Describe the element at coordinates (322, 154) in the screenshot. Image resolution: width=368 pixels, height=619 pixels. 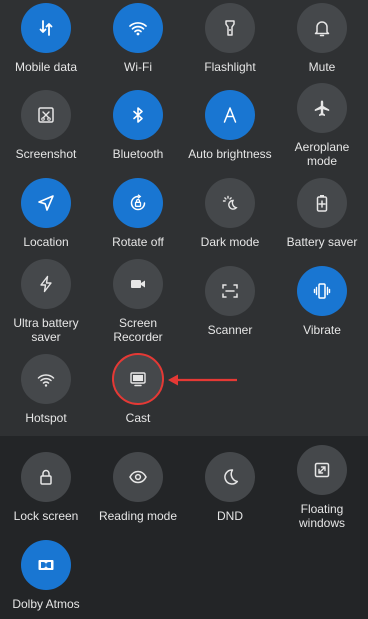
I see `tile-label: Aeroplane mode` at that location.